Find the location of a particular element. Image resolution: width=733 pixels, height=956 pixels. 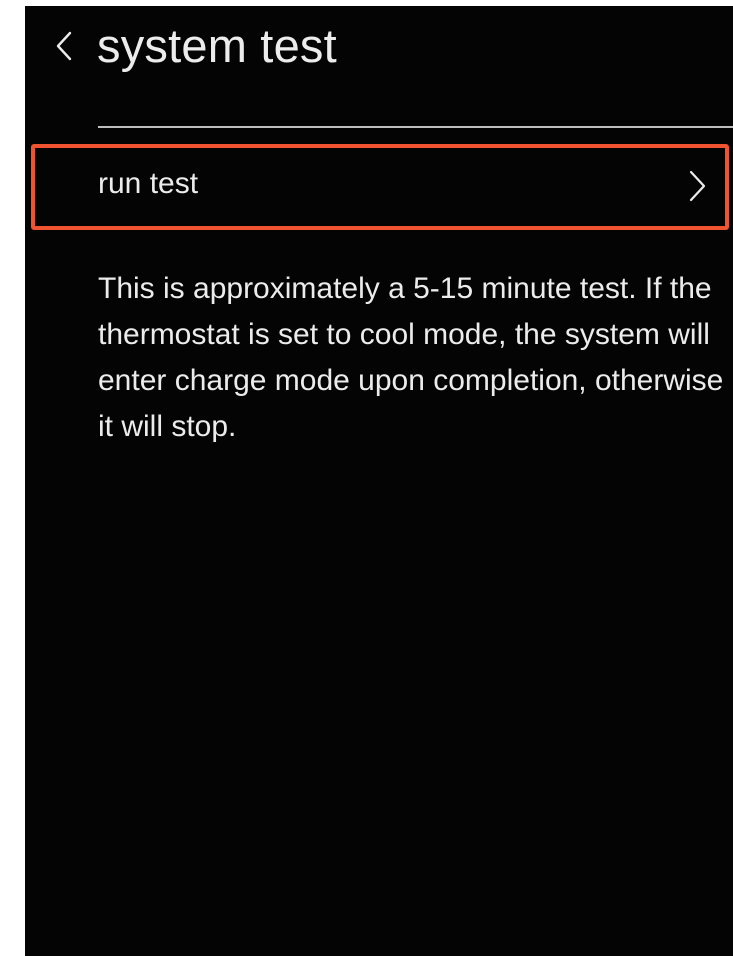

page-title: system test is located at coordinates (217, 45).